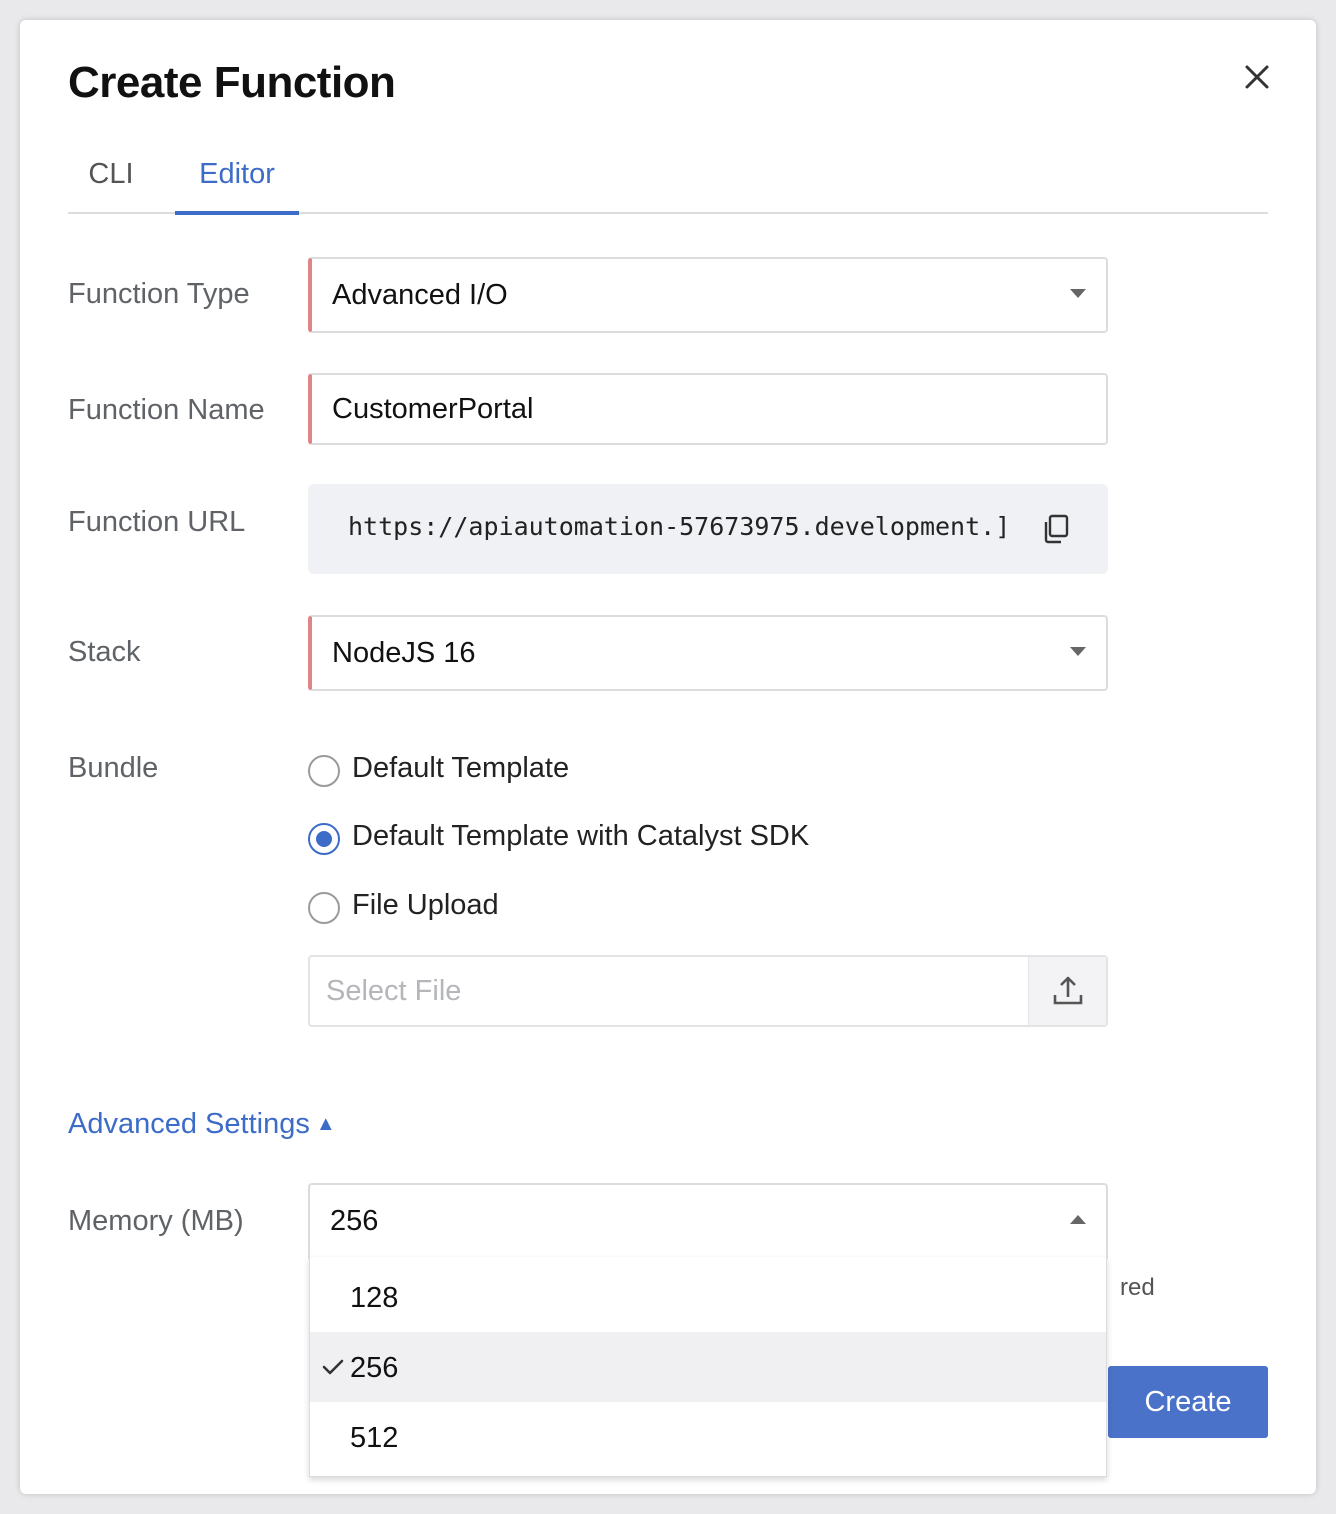 The image size is (1336, 1514). What do you see at coordinates (394, 991) in the screenshot?
I see `file-placeholder: Select File` at bounding box center [394, 991].